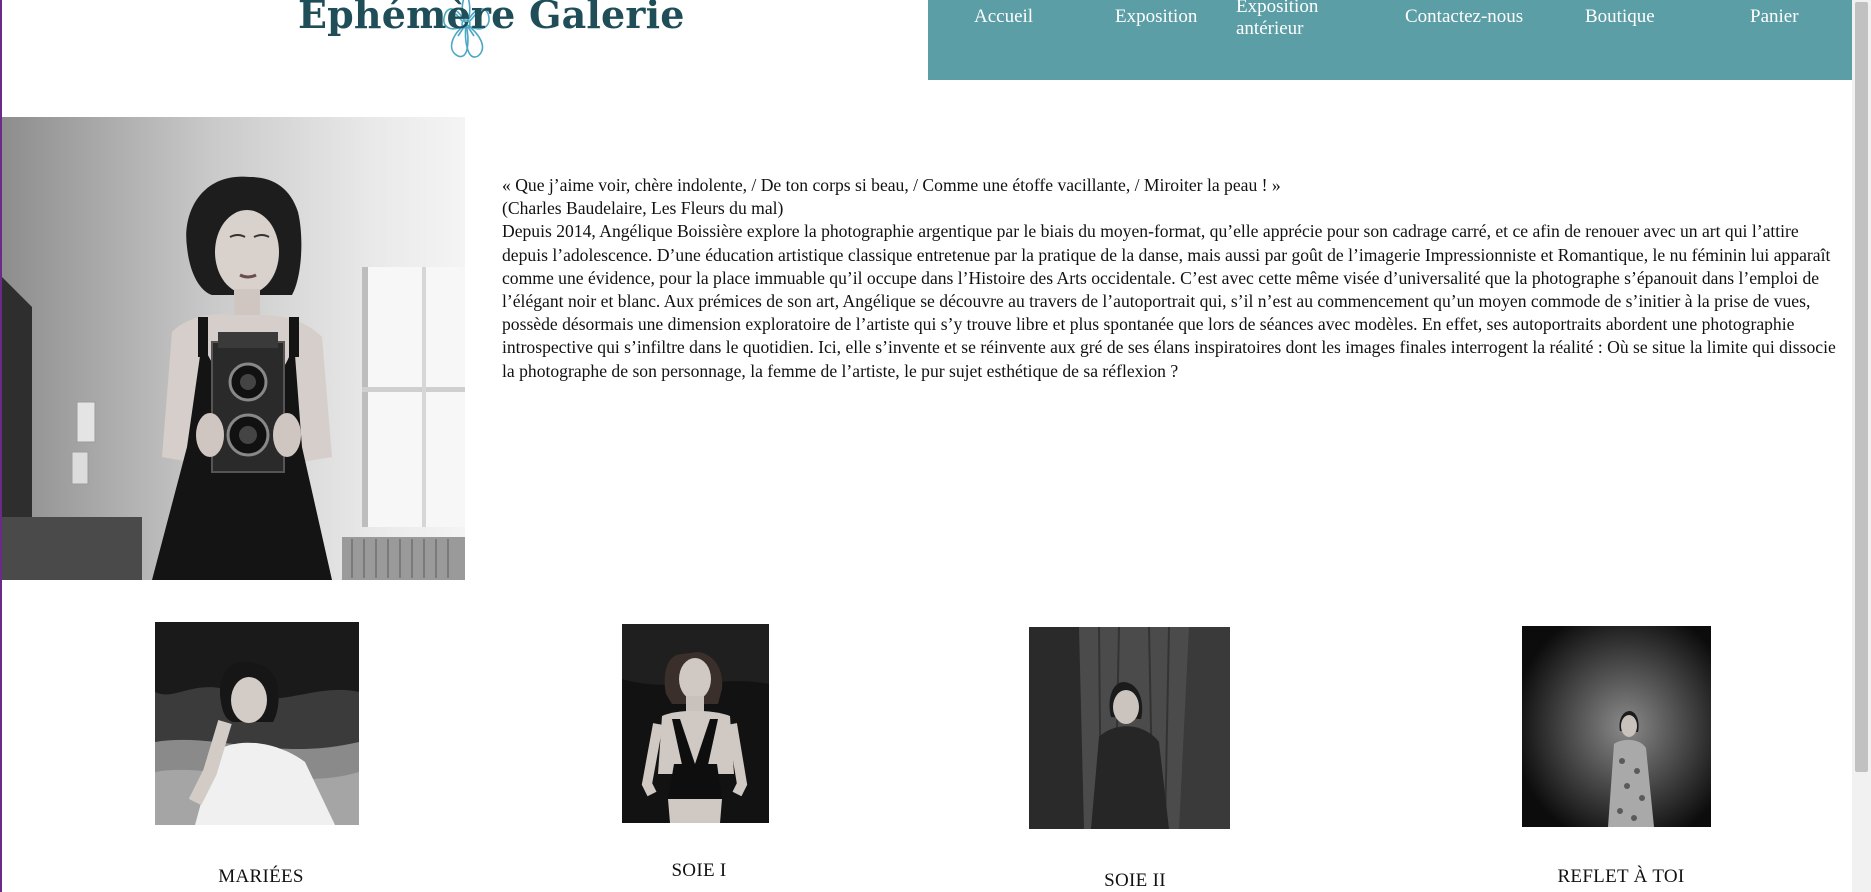 The width and height of the screenshot is (1871, 892). I want to click on nav-item-accueil: Accueil, so click(1003, 17).